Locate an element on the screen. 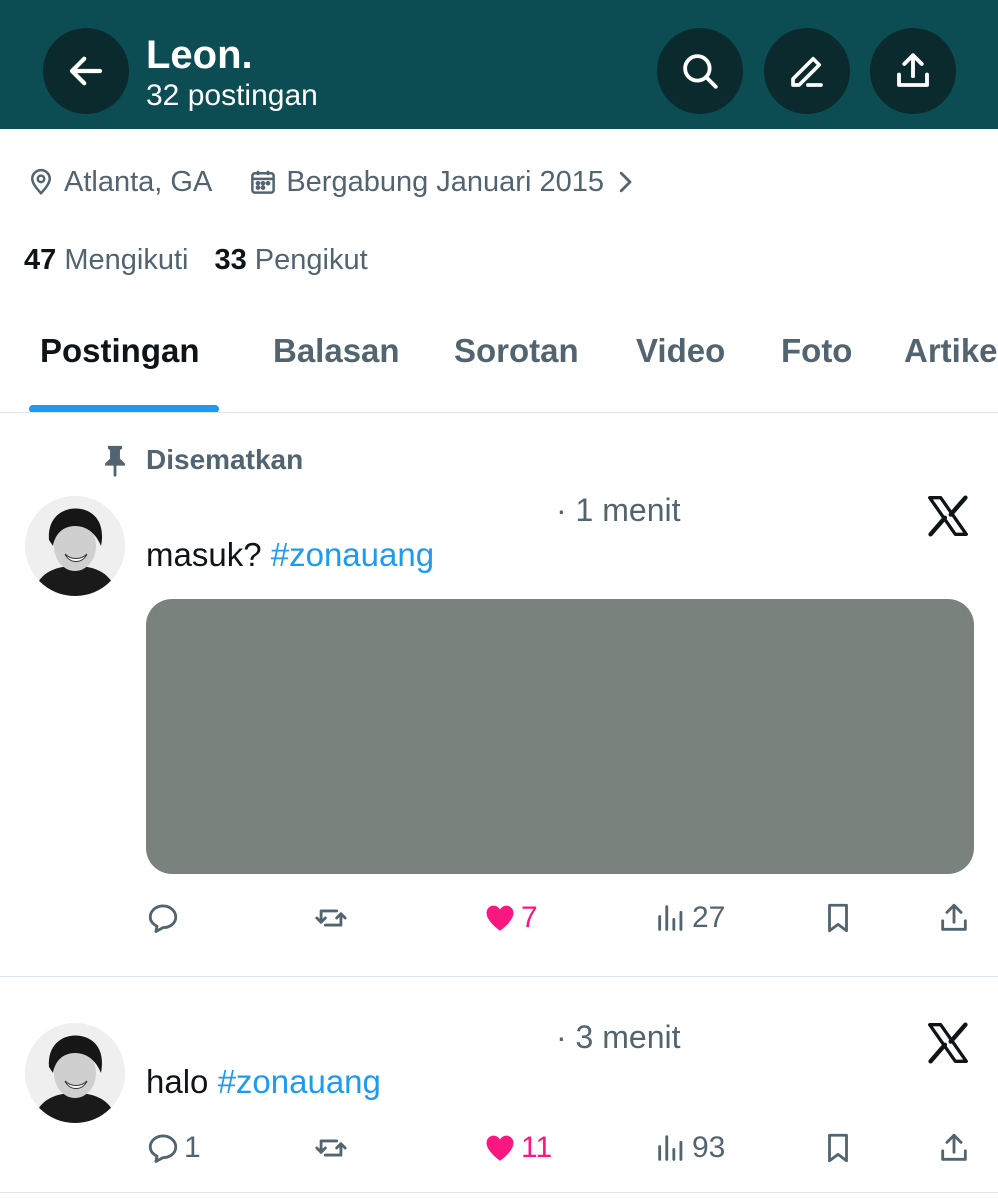 This screenshot has height=1200, width=998. tab-video: Video is located at coordinates (680, 351).